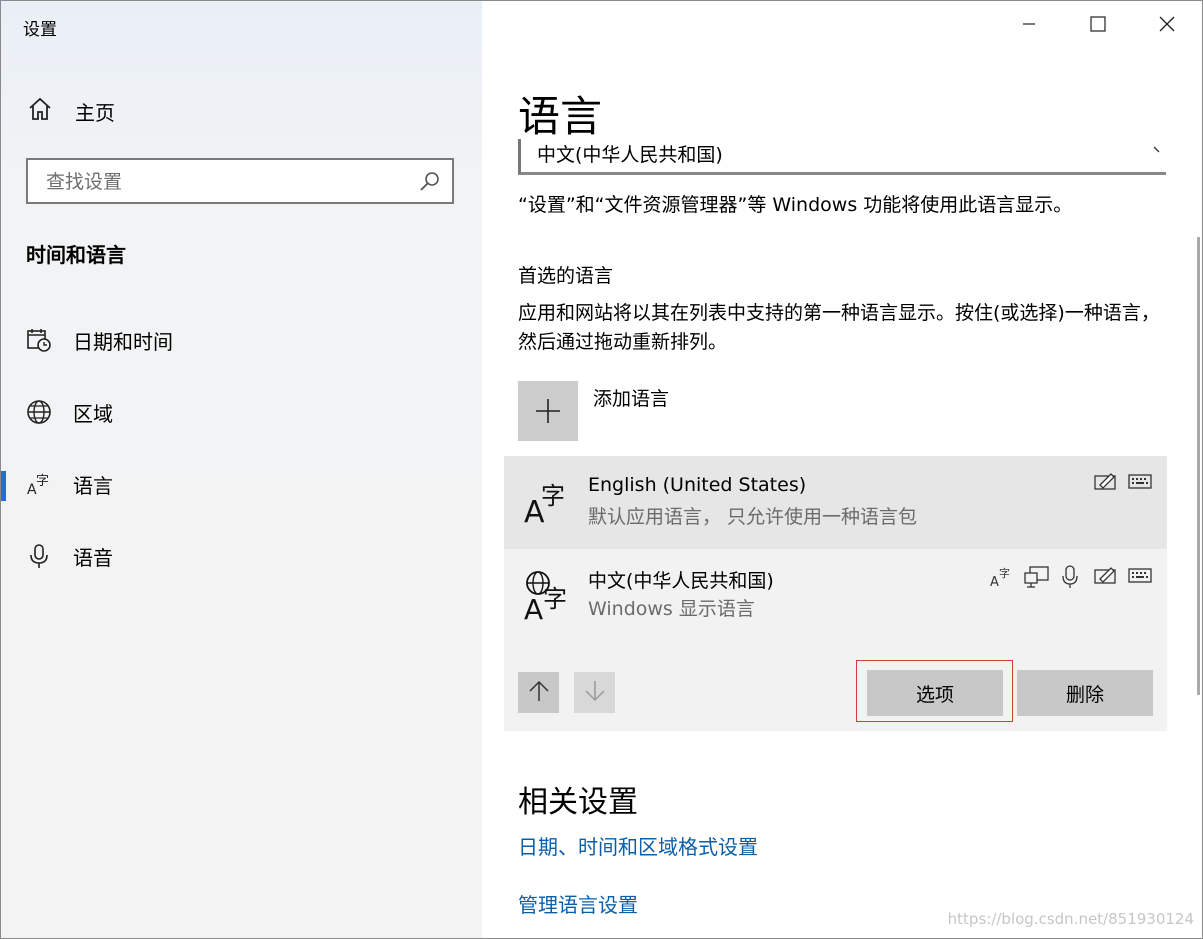 The width and height of the screenshot is (1203, 939). What do you see at coordinates (835, 595) in the screenshot?
I see `language-item-chinese-header: A字 中文(中华人民共和国) Windows 显示语言 A字` at bounding box center [835, 595].